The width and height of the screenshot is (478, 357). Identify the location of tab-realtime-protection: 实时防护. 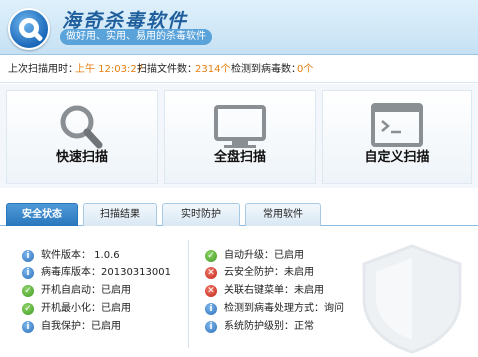
(201, 214).